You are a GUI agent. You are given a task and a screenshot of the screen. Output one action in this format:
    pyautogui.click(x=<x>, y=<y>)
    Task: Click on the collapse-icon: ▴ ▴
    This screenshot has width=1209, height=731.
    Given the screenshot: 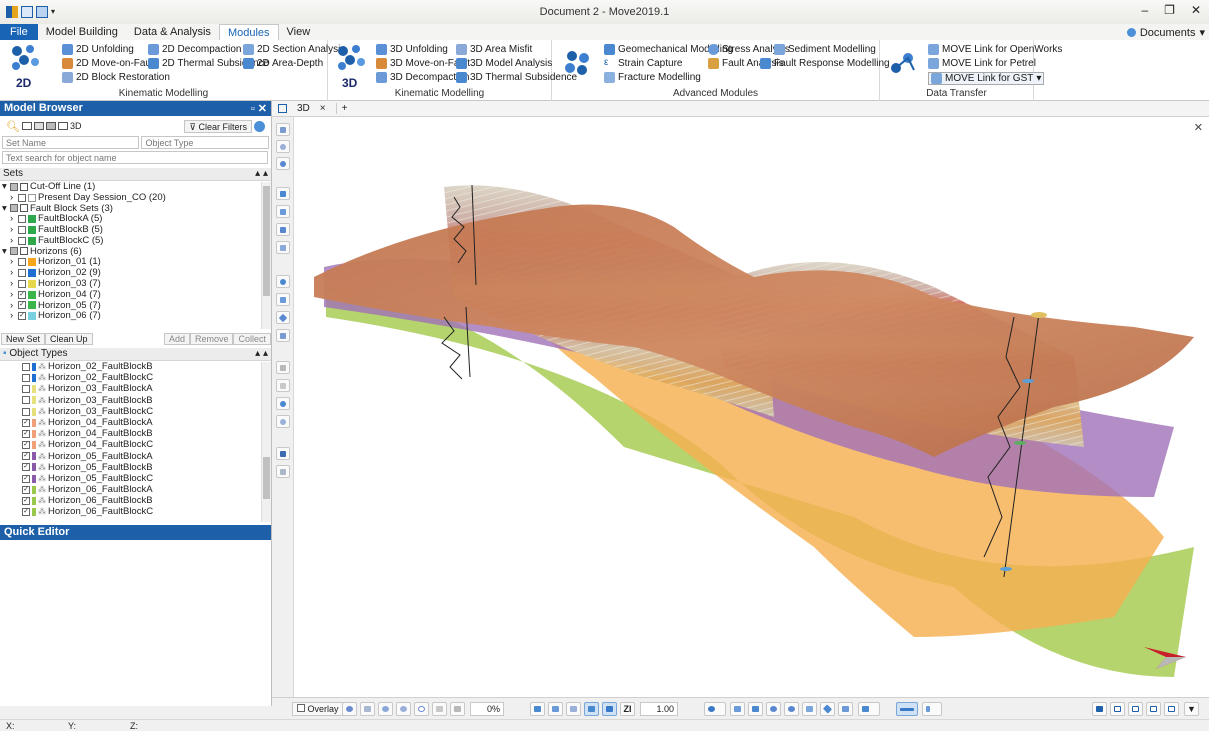 What is the action you would take?
    pyautogui.click(x=261, y=174)
    